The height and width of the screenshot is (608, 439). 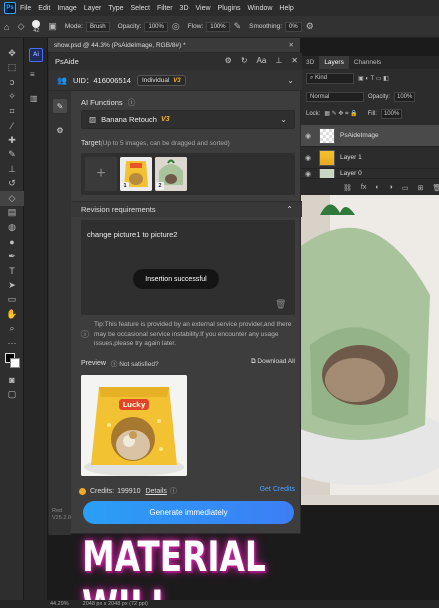 I want to click on hand-tool-icon: ✋, so click(x=12, y=314).